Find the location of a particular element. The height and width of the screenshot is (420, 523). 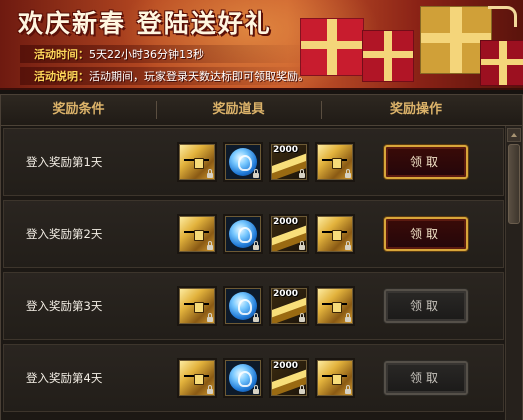

reward-condition: 登入奖励第3天 is located at coordinates (64, 306).